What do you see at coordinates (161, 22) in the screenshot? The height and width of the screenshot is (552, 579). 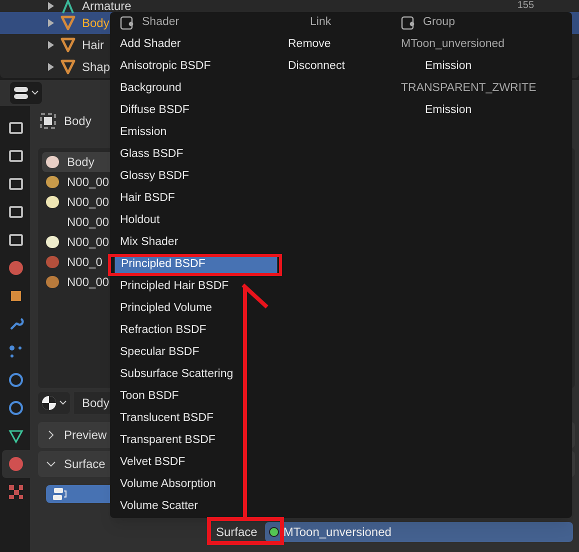 I see `column-heading: Shader` at bounding box center [161, 22].